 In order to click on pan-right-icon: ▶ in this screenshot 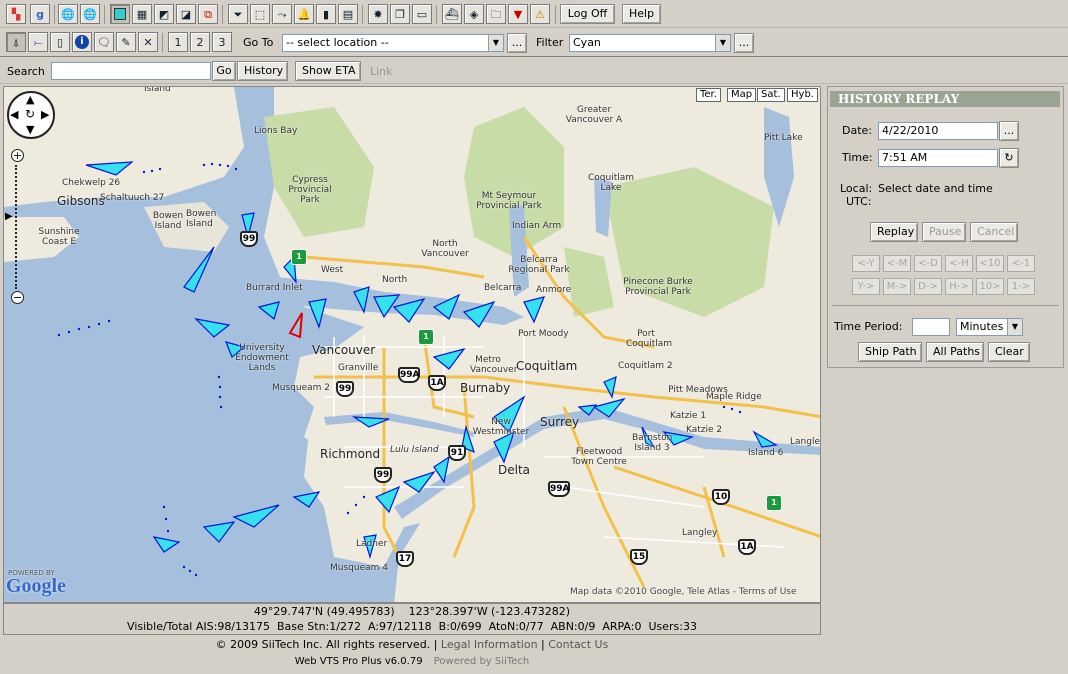, I will do `click(45, 114)`.